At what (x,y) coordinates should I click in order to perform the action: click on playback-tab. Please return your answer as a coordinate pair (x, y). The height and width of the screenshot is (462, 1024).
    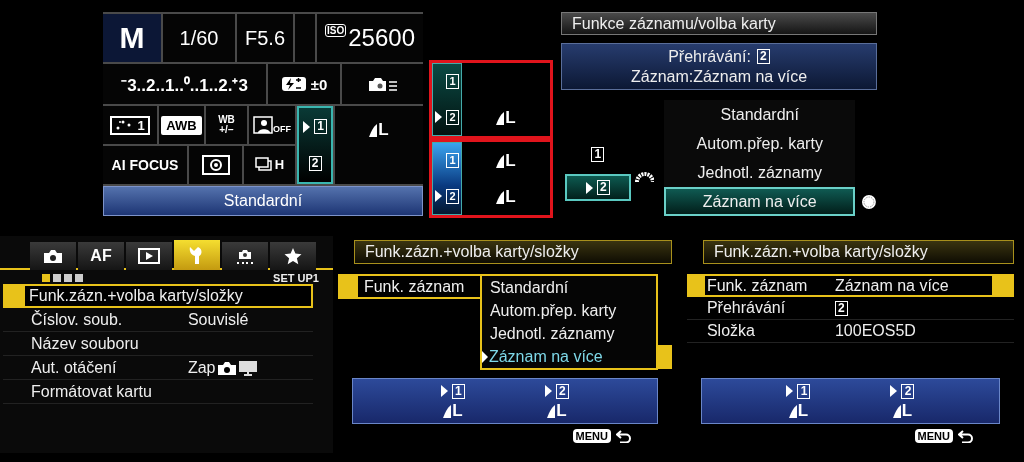
    Looking at the image, I should click on (149, 256).